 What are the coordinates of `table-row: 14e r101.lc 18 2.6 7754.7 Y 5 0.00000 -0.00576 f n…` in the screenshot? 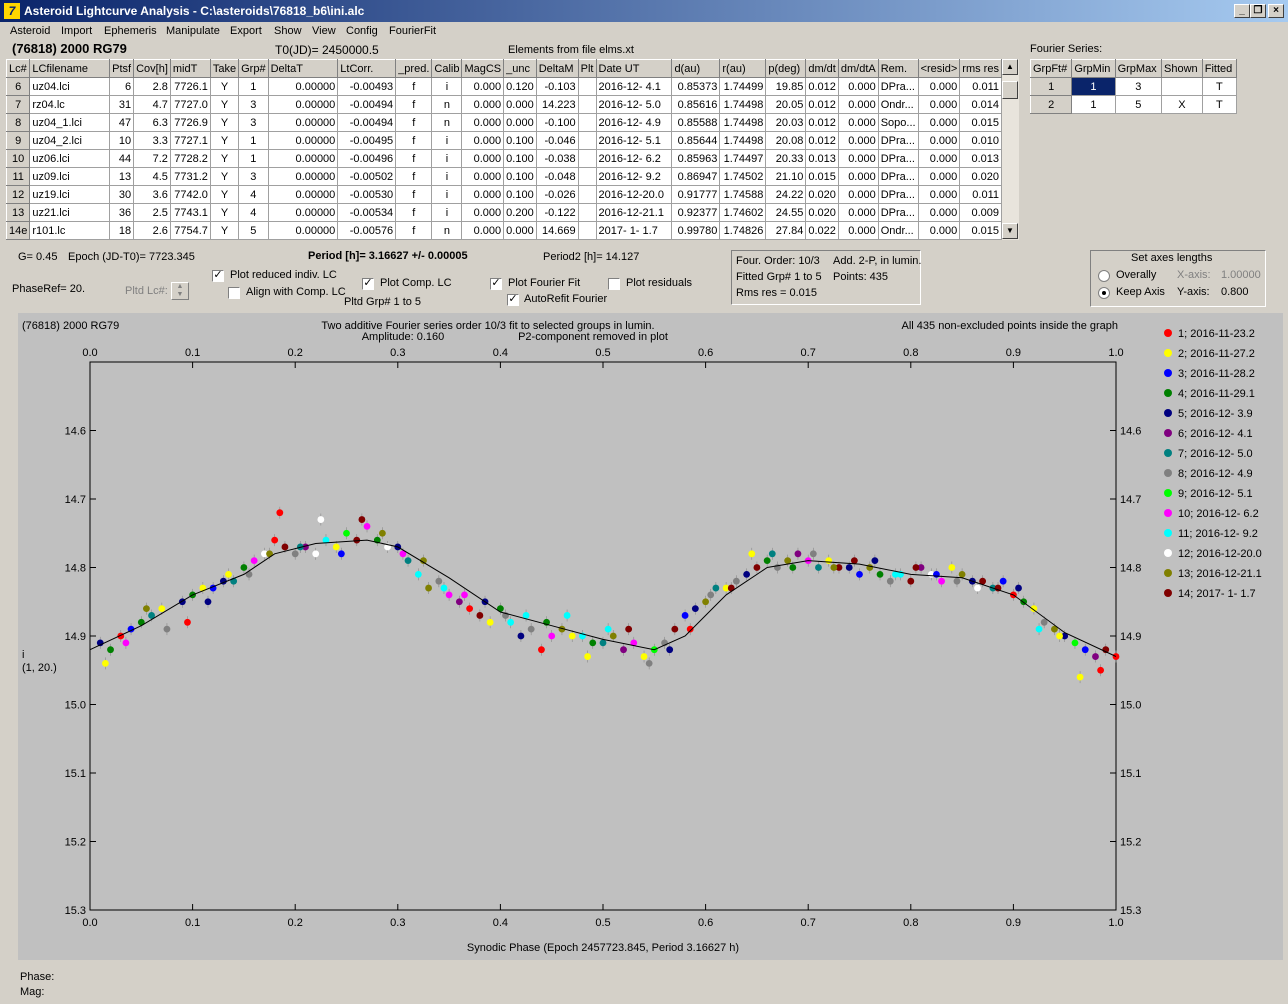 It's located at (503, 230).